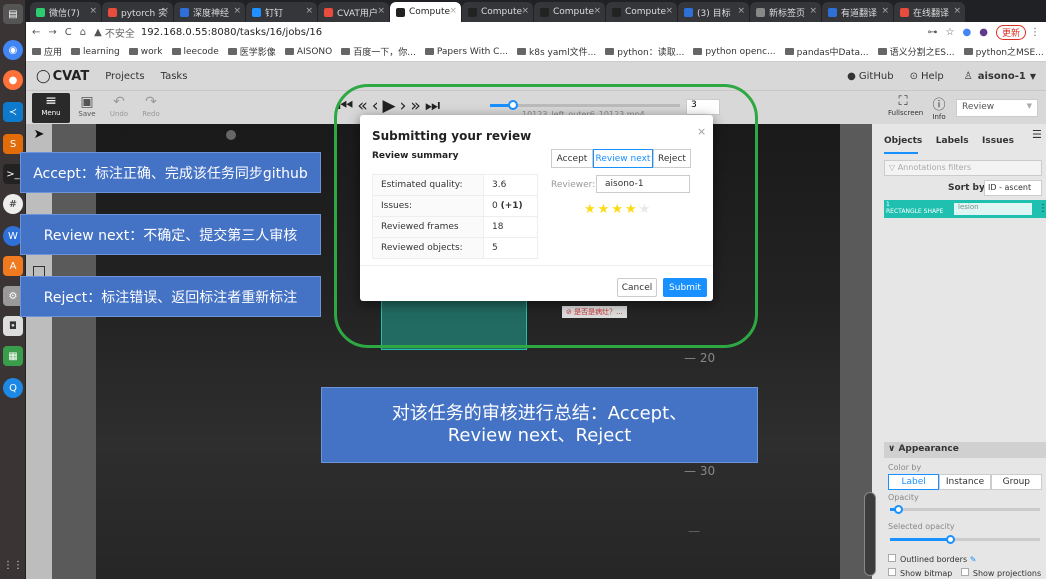 This screenshot has width=1046, height=579. What do you see at coordinates (1010, 32) in the screenshot?
I see `update-button: 更新` at bounding box center [1010, 32].